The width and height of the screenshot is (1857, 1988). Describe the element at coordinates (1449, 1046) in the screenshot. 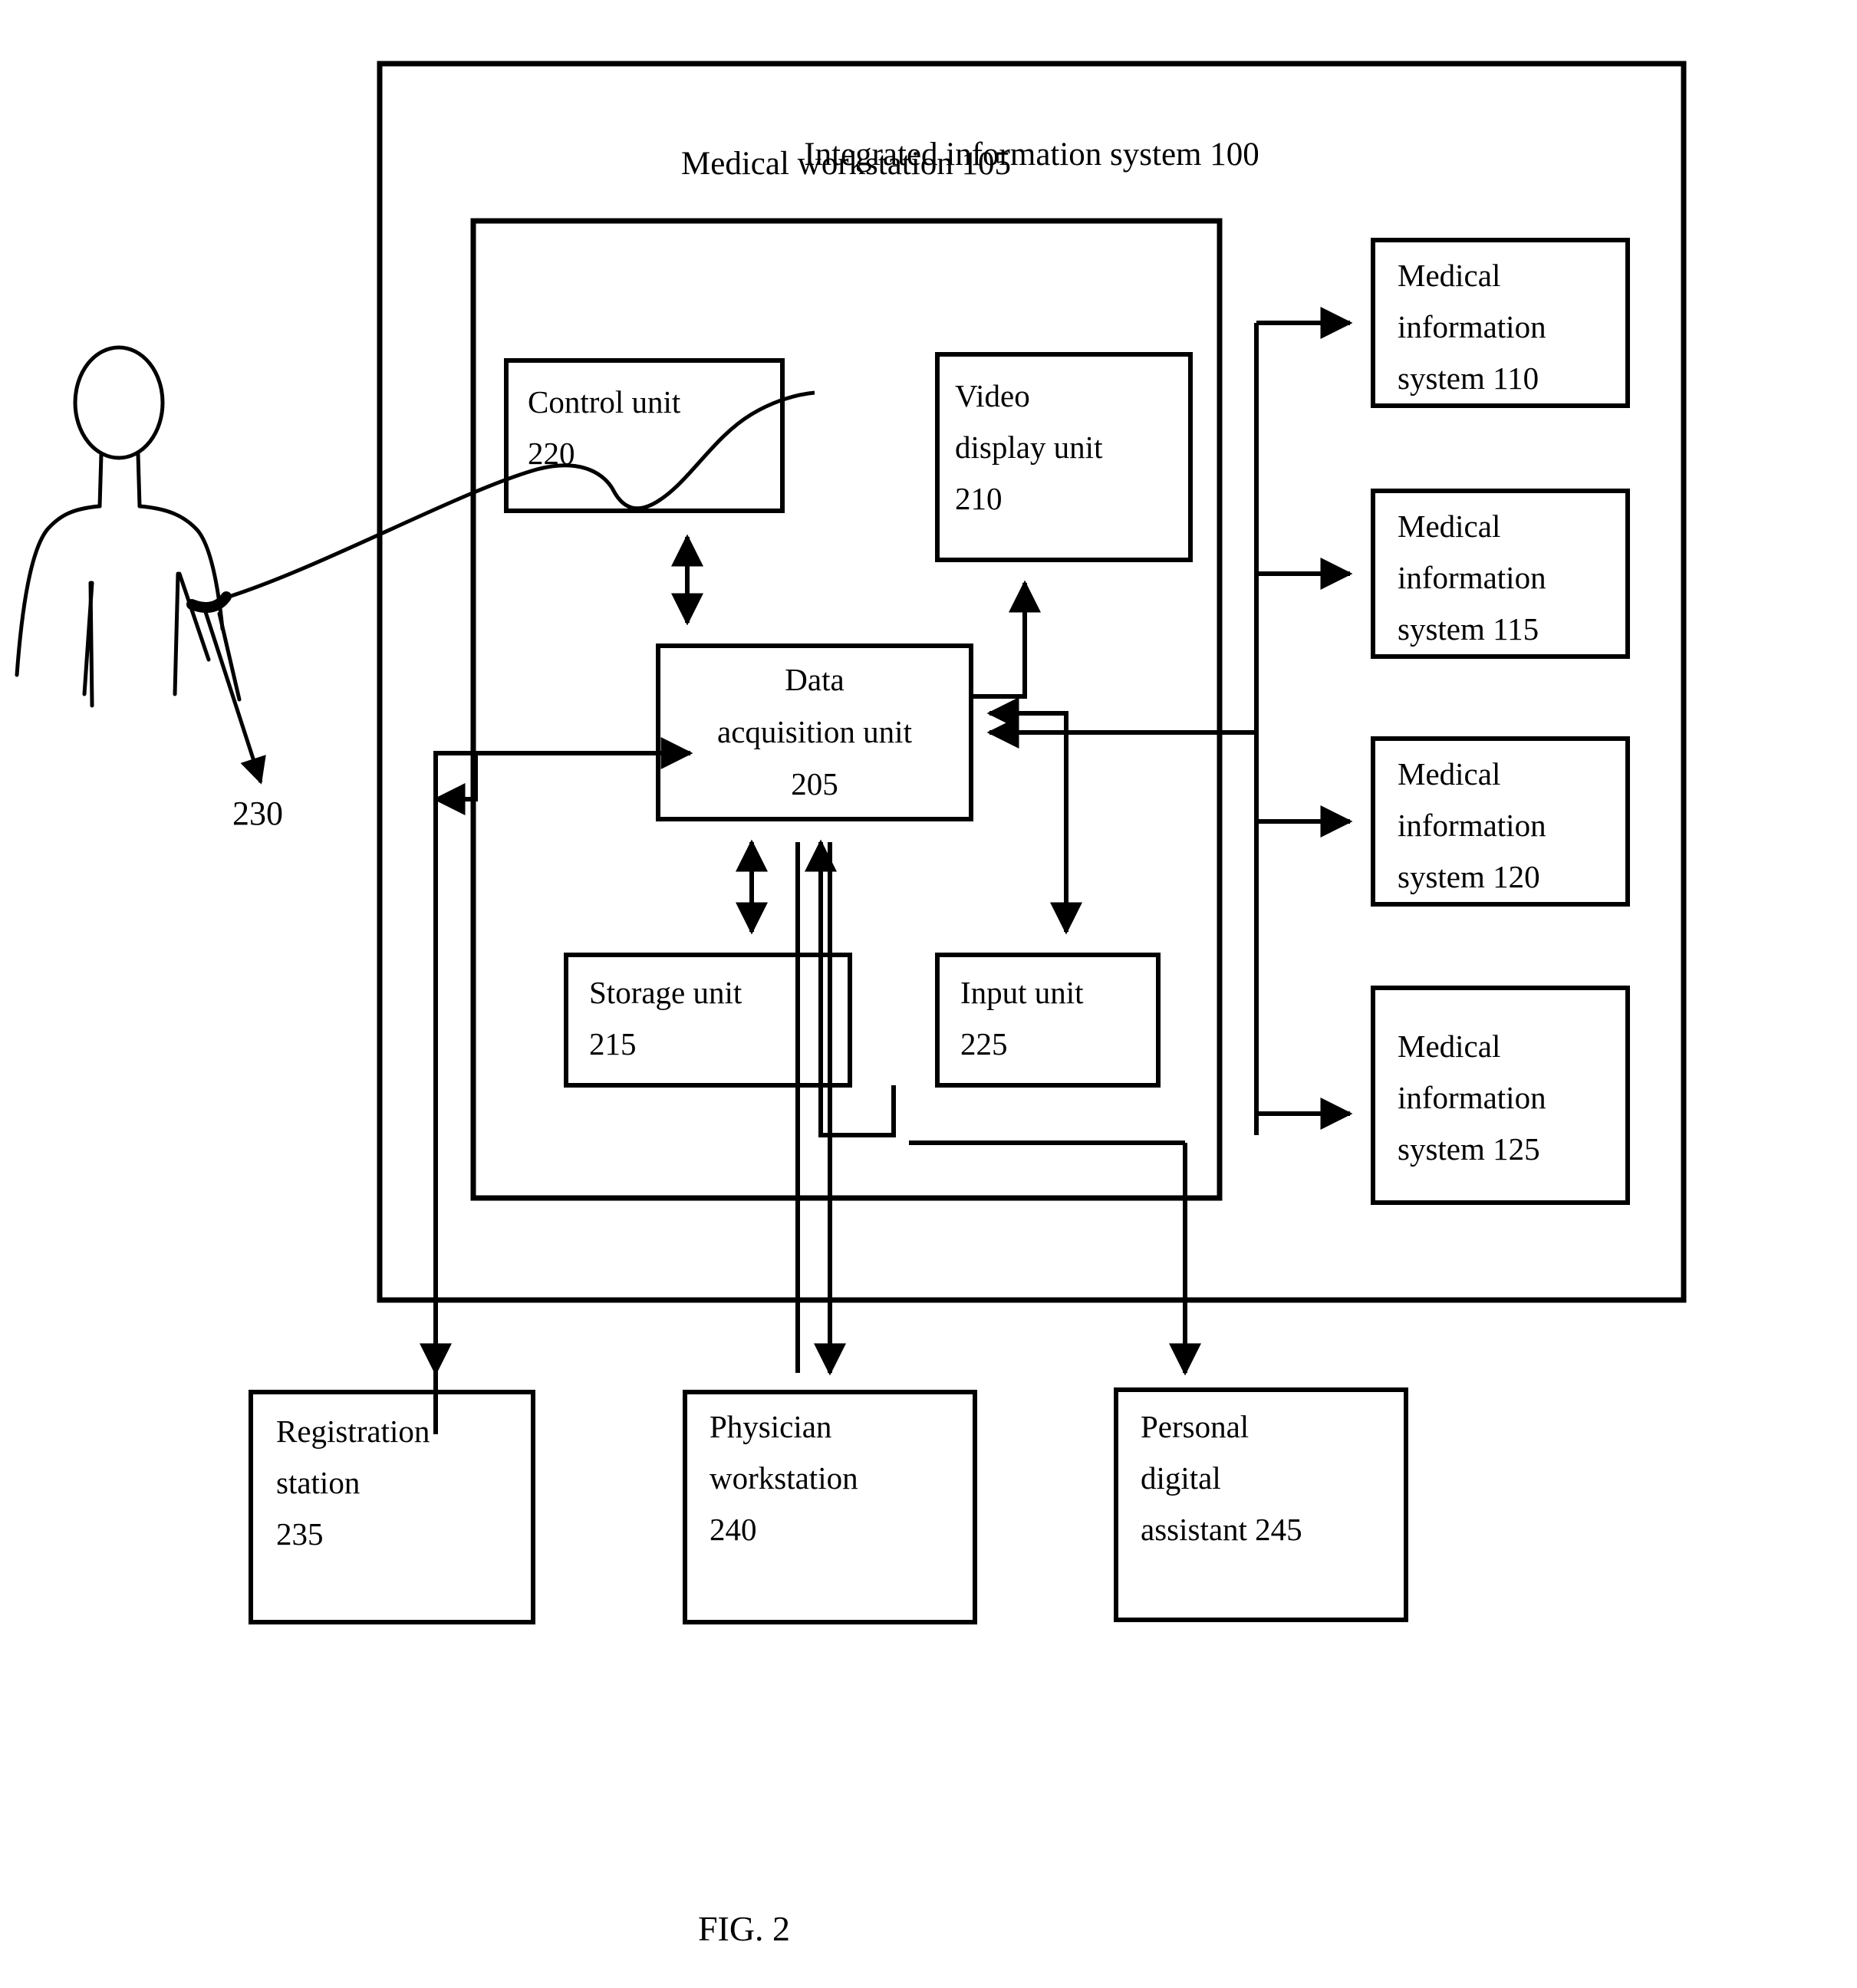

I see `mis-125-label-line1: Medical` at that location.